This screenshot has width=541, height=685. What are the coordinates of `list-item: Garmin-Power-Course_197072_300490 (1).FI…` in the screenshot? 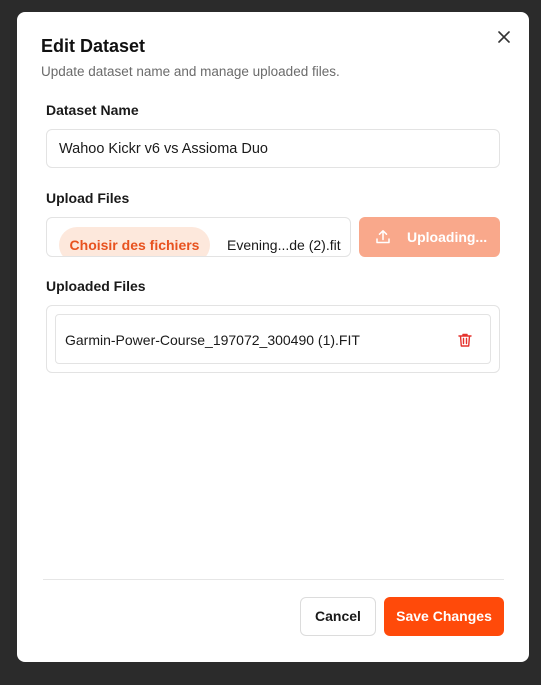 It's located at (273, 339).